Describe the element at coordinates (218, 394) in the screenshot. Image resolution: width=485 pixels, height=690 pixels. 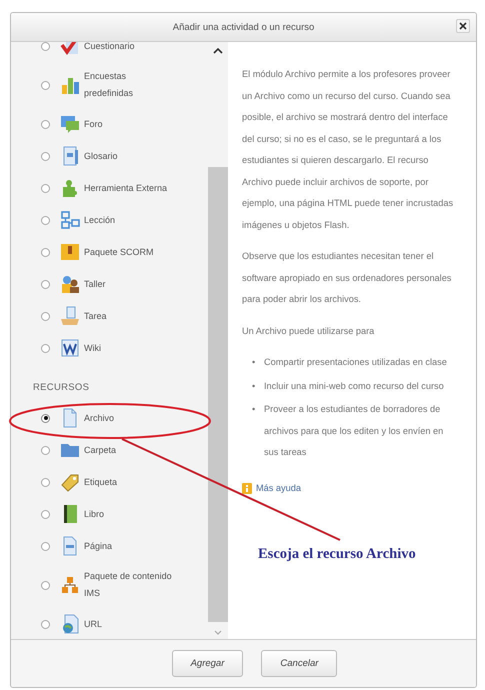
I see `scrollbar-thumb` at that location.